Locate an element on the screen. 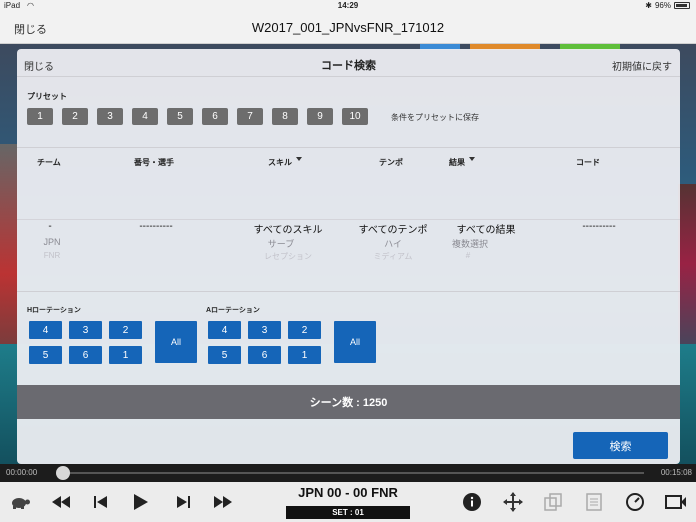 The height and width of the screenshot is (522, 696). score-display: JPN 00 - 00 FNR is located at coordinates (348, 492).